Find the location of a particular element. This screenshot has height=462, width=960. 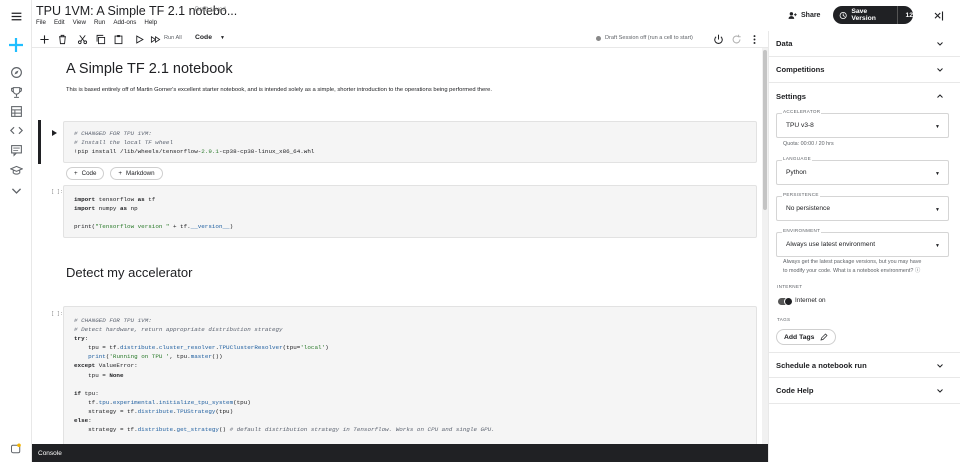

save-version-label: Save Version is located at coordinates (863, 15).